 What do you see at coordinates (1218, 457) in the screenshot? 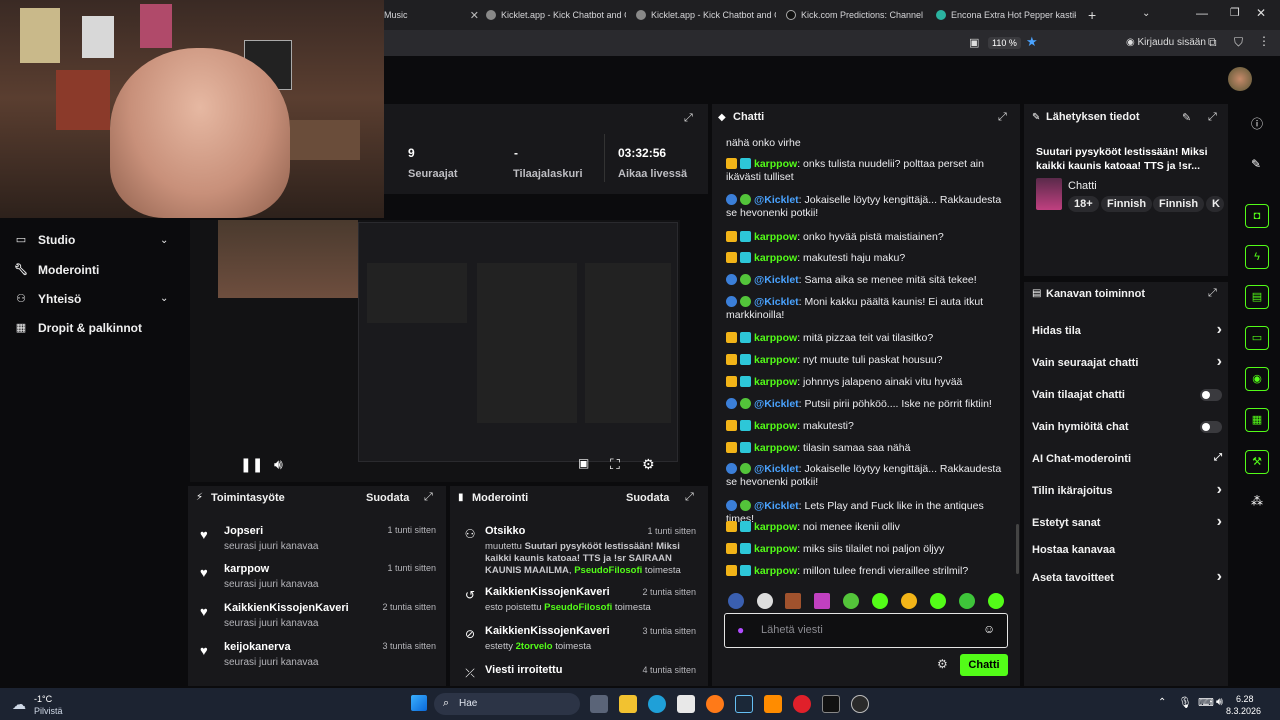
I see `external-link-icon: ⤢` at bounding box center [1218, 457].